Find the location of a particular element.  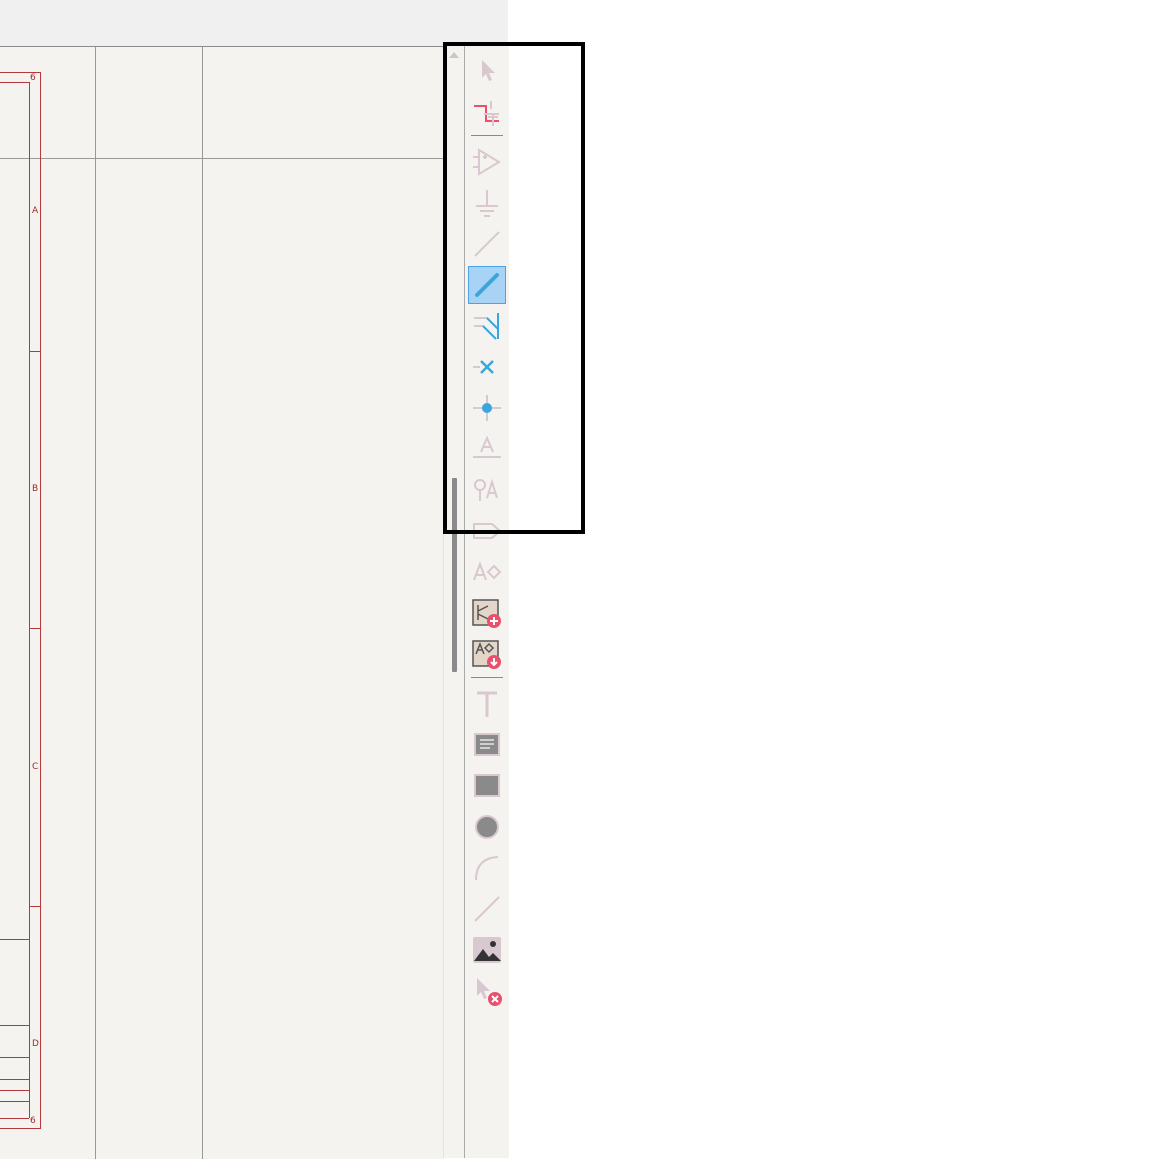

import-sheet-pin-icon is located at coordinates (486, 654).